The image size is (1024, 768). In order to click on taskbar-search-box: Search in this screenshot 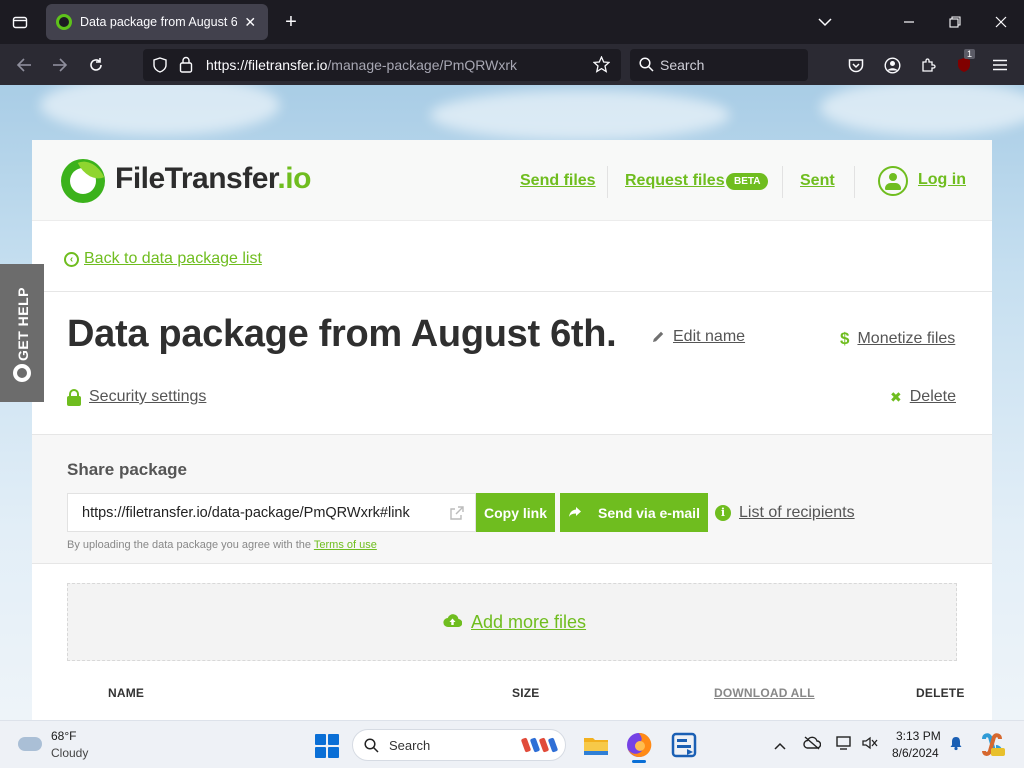, I will do `click(459, 745)`.